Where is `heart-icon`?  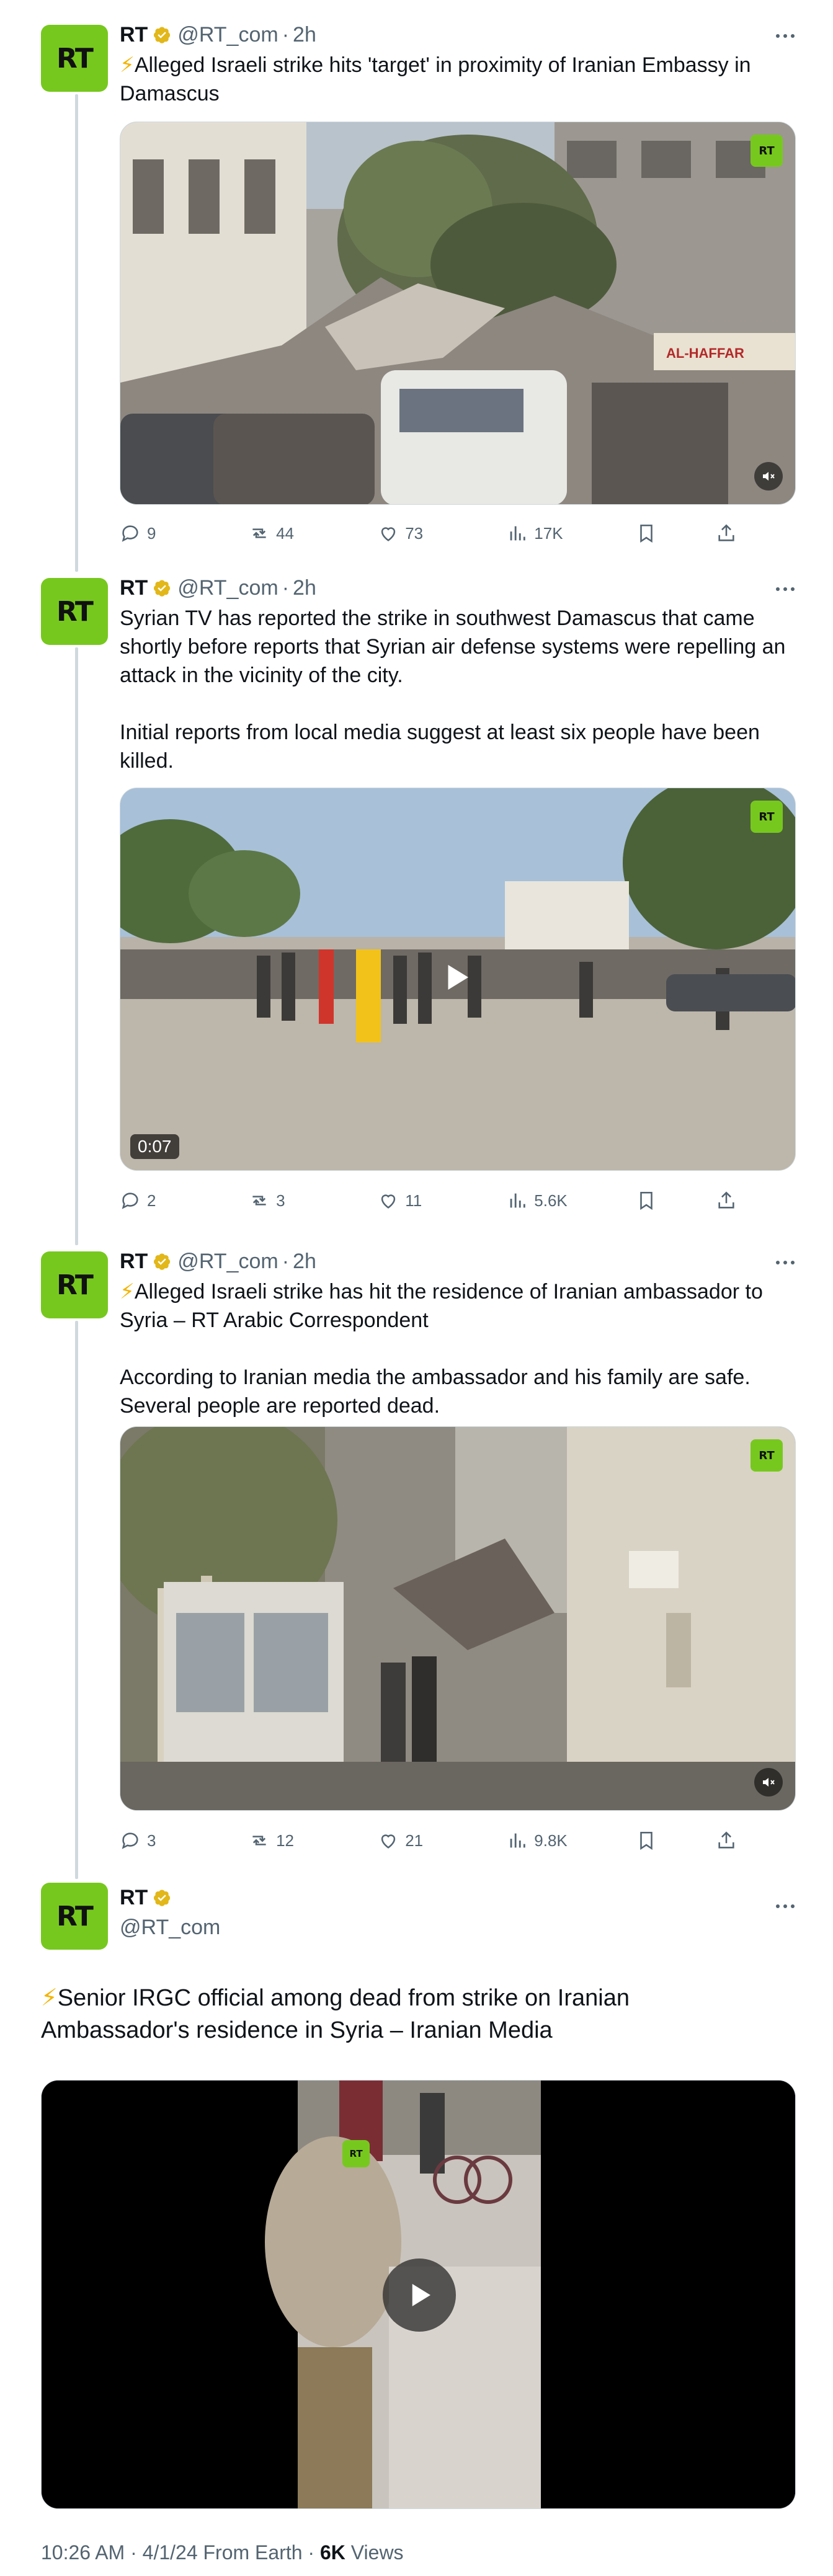 heart-icon is located at coordinates (388, 1841).